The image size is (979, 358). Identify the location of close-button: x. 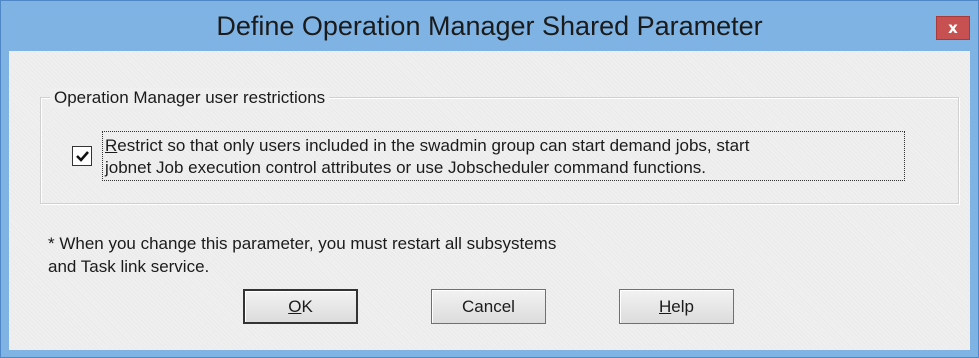
(953, 28).